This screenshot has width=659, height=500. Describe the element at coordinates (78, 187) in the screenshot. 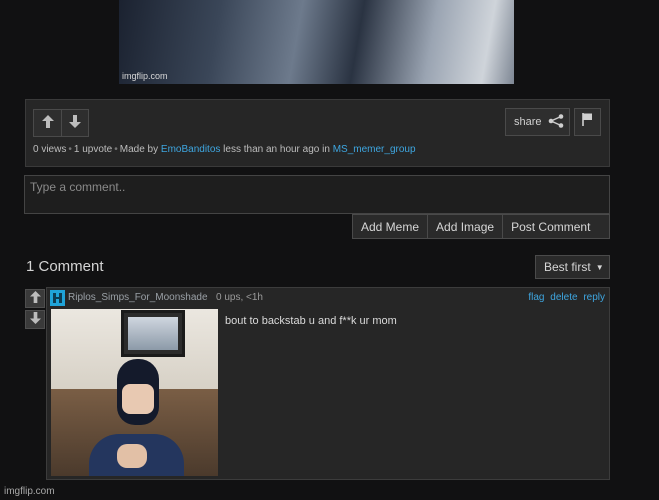

I see `comment-input-placeholder: Type a comment..` at that location.